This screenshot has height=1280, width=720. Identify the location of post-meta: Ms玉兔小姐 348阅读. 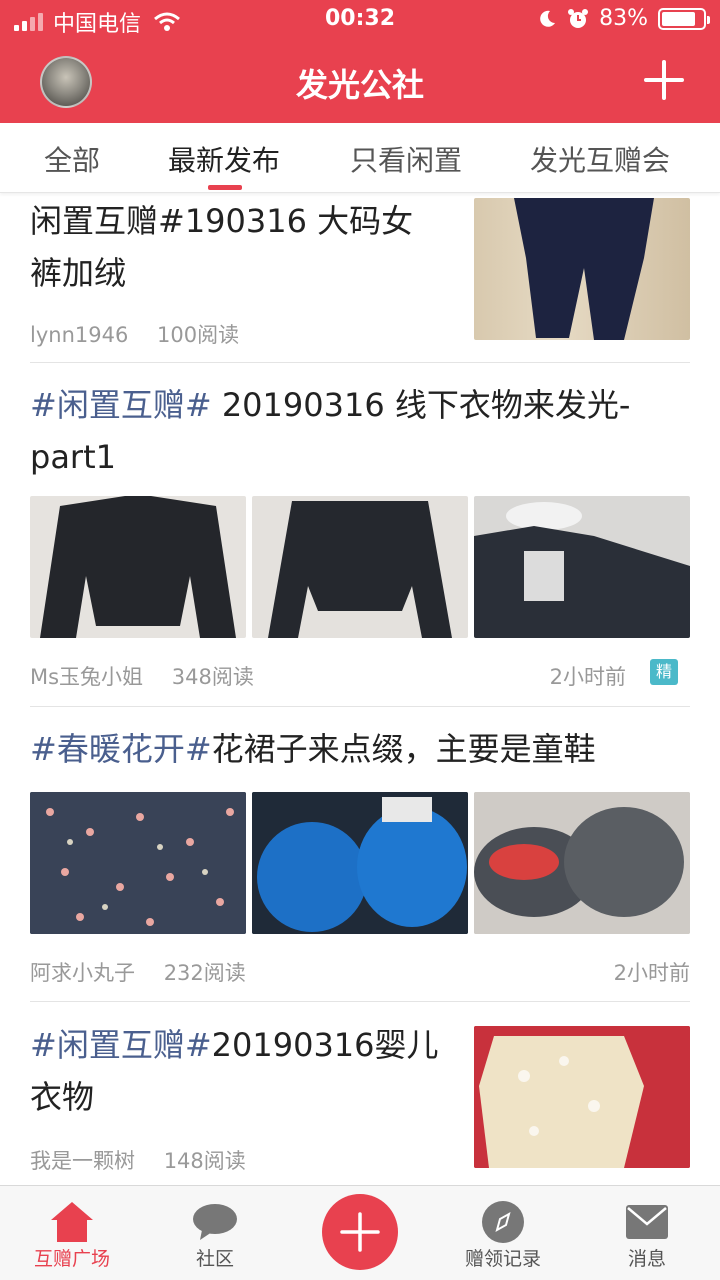
(142, 676).